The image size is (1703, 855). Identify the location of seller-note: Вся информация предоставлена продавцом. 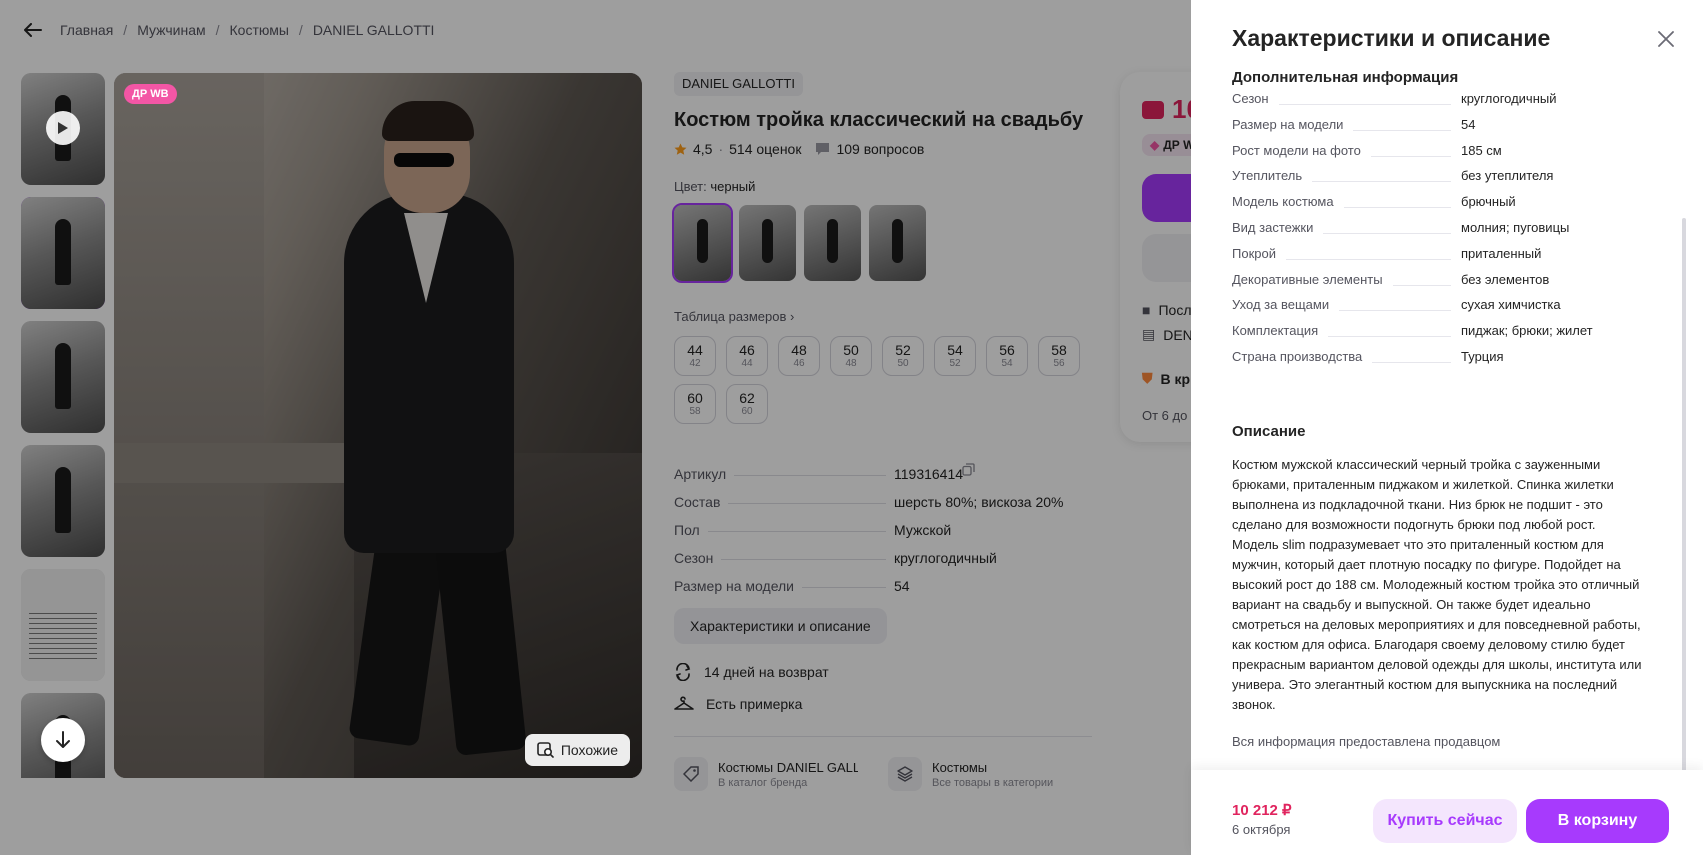
(1366, 741).